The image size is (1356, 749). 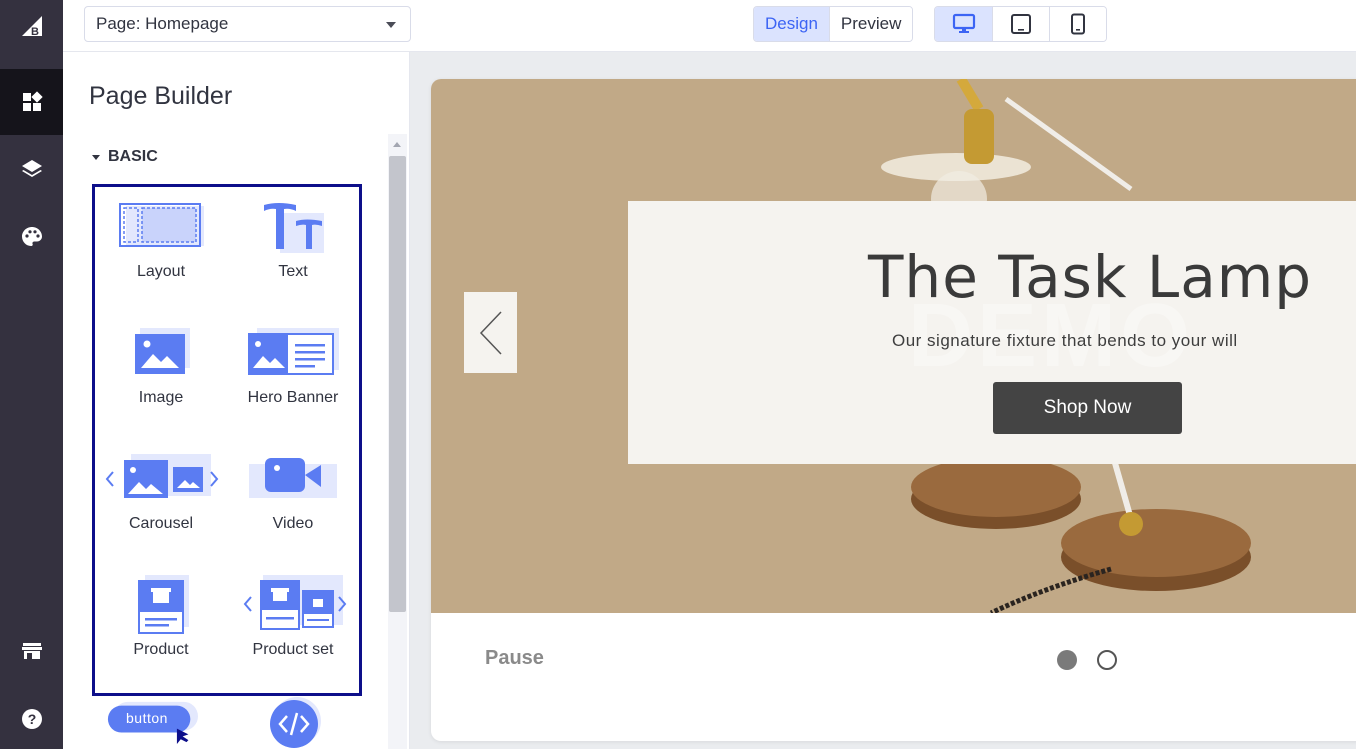 I want to click on carousel-icon, so click(x=161, y=479).